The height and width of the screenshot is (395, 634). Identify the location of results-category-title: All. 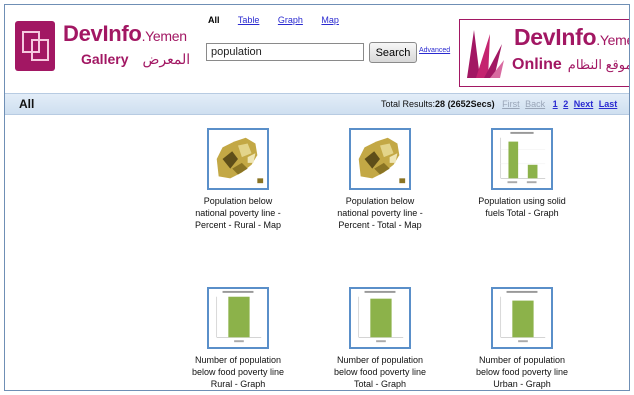
(27, 104).